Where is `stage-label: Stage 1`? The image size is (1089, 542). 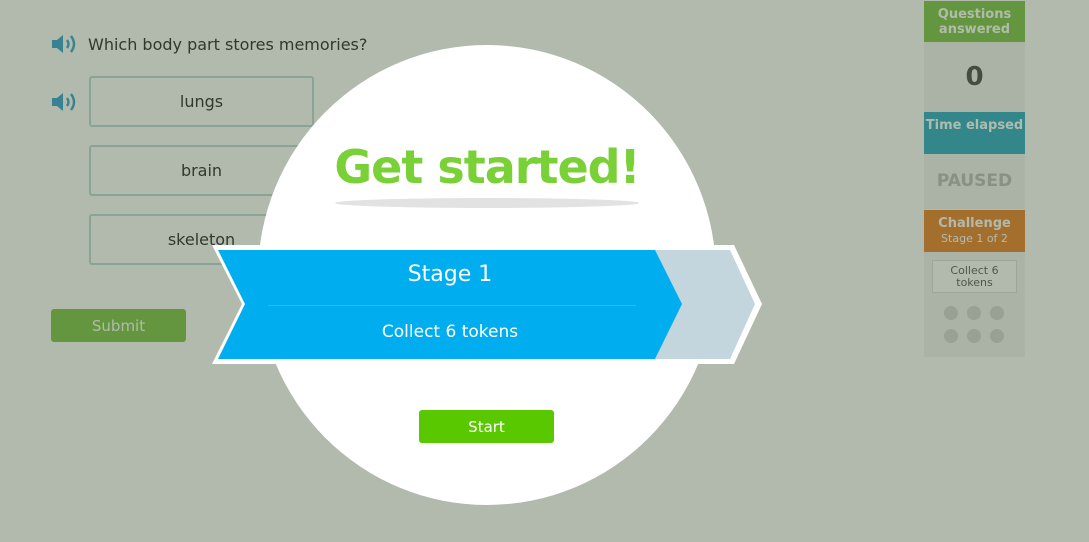 stage-label: Stage 1 is located at coordinates (450, 274).